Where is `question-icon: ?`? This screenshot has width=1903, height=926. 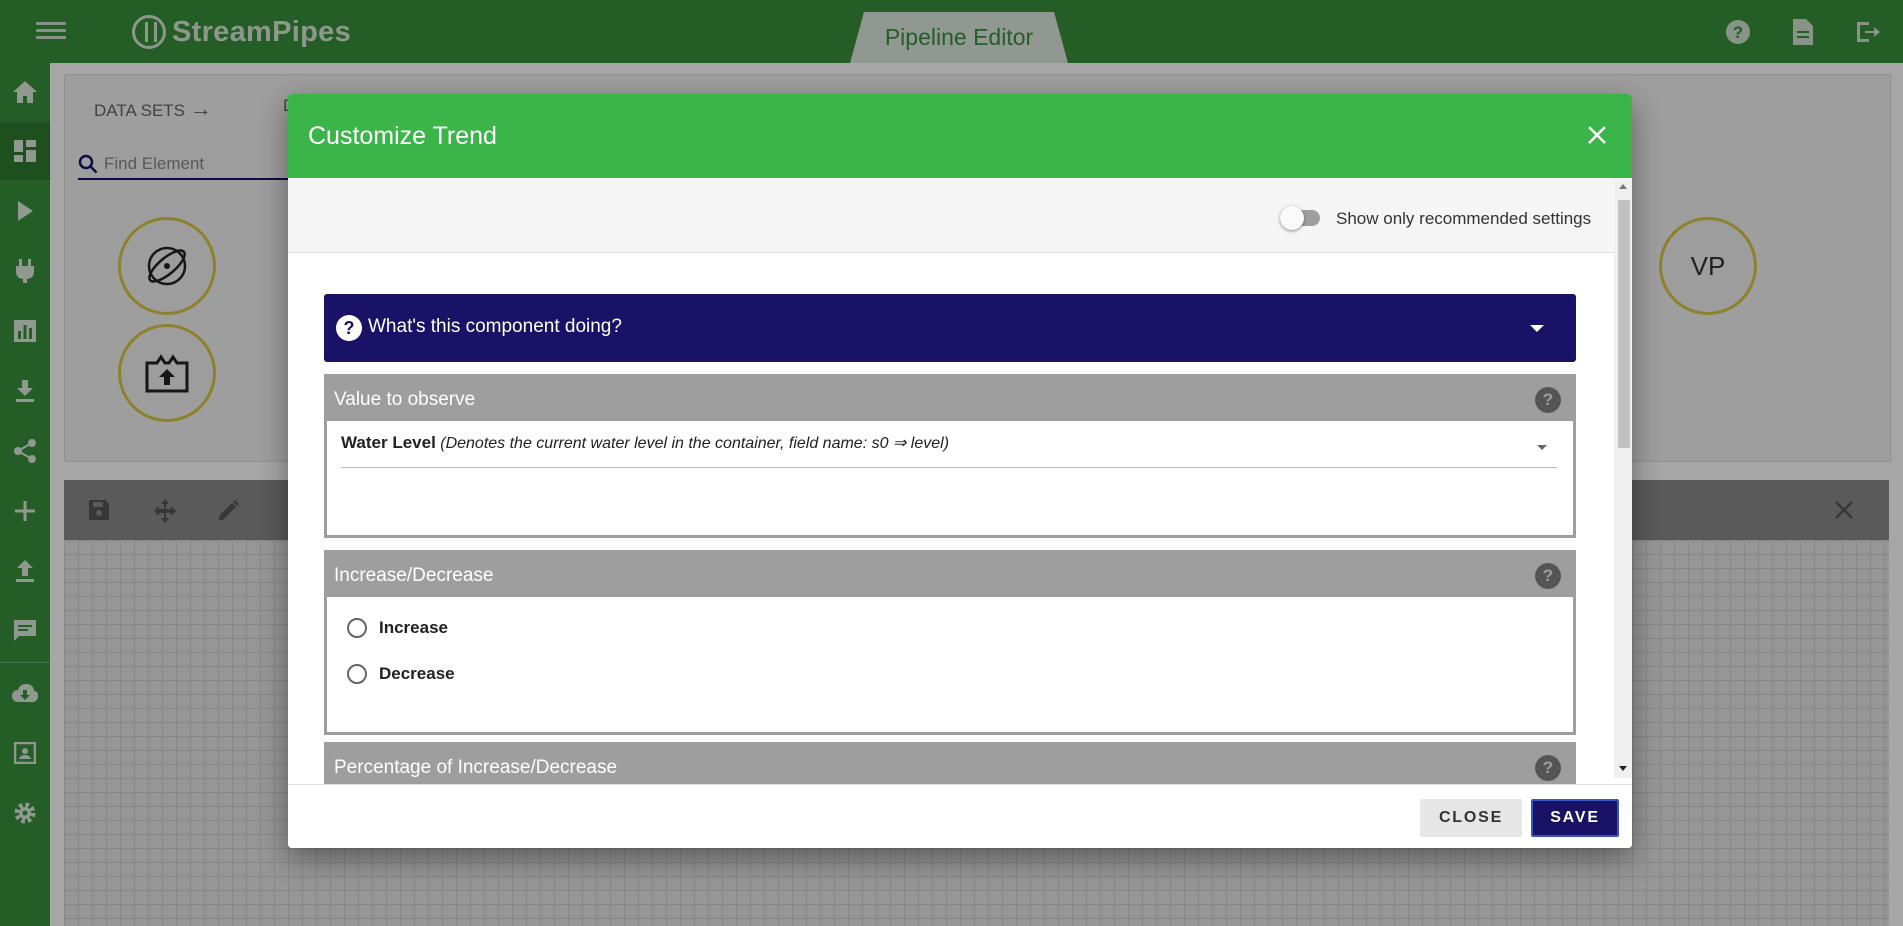 question-icon: ? is located at coordinates (349, 328).